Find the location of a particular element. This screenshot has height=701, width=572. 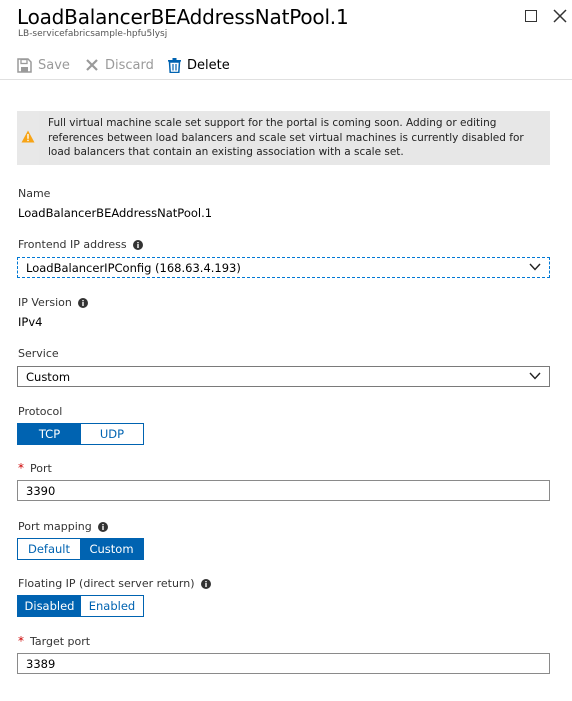

banner-icon-area is located at coordinates (28, 138).